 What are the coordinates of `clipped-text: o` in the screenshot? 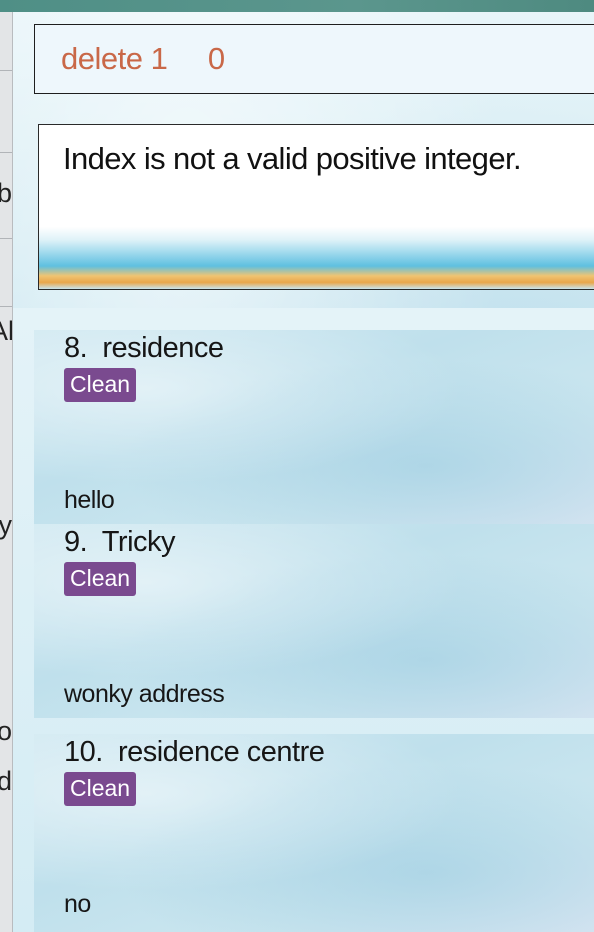 It's located at (6, 731).